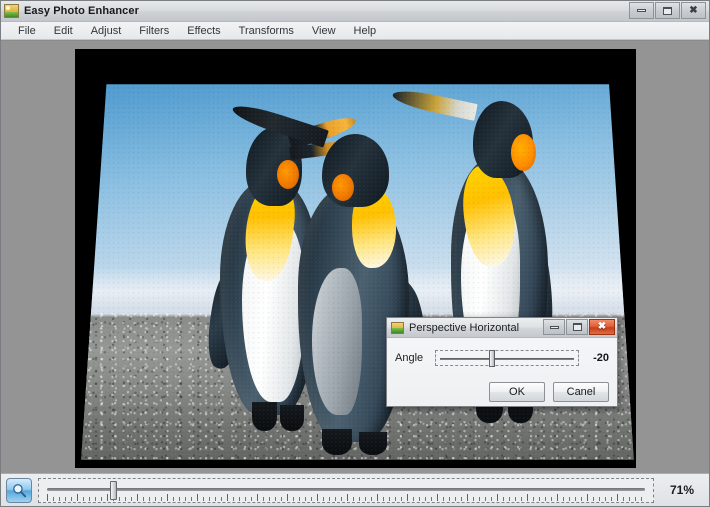  Describe the element at coordinates (365, 31) in the screenshot. I see `menu-item-help: Help` at that location.